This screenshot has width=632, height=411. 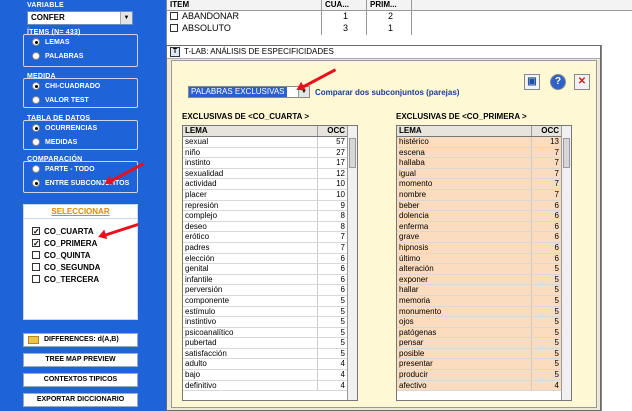 I want to click on save-icon: ▣, so click(x=532, y=82).